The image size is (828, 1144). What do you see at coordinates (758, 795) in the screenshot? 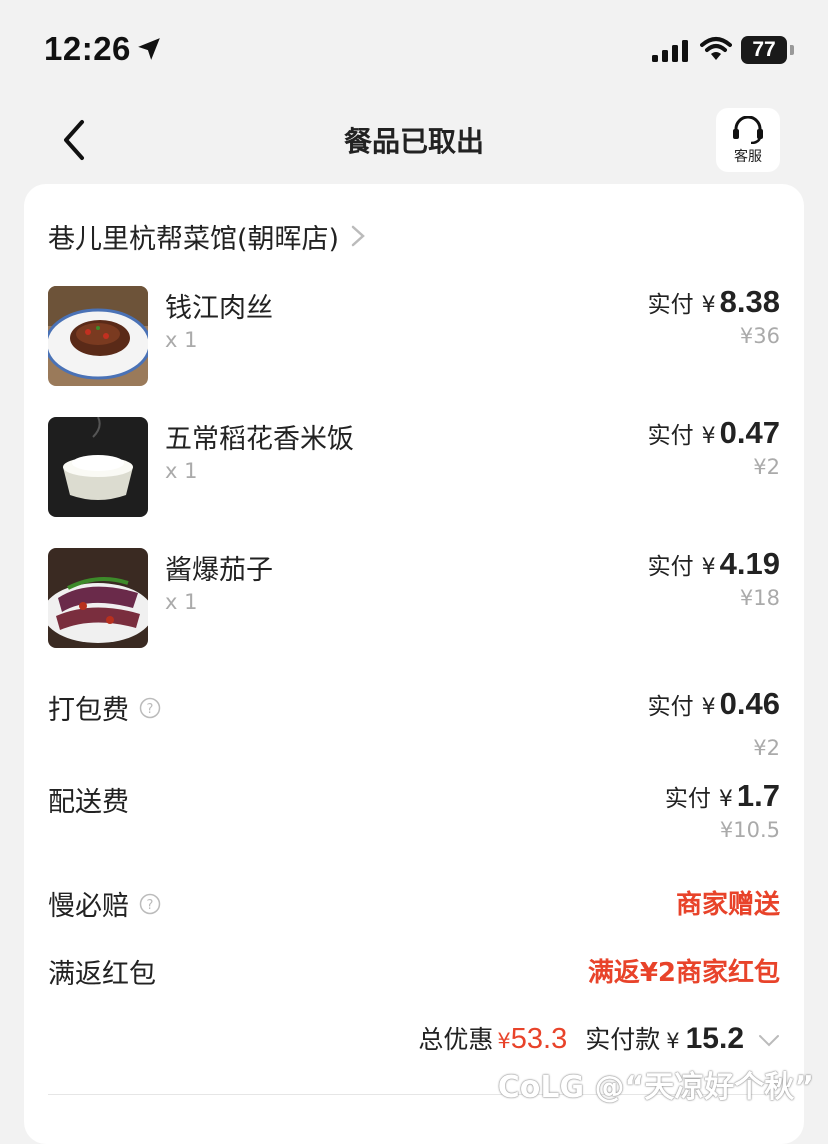
I see `paid-amount: 1.7` at bounding box center [758, 795].